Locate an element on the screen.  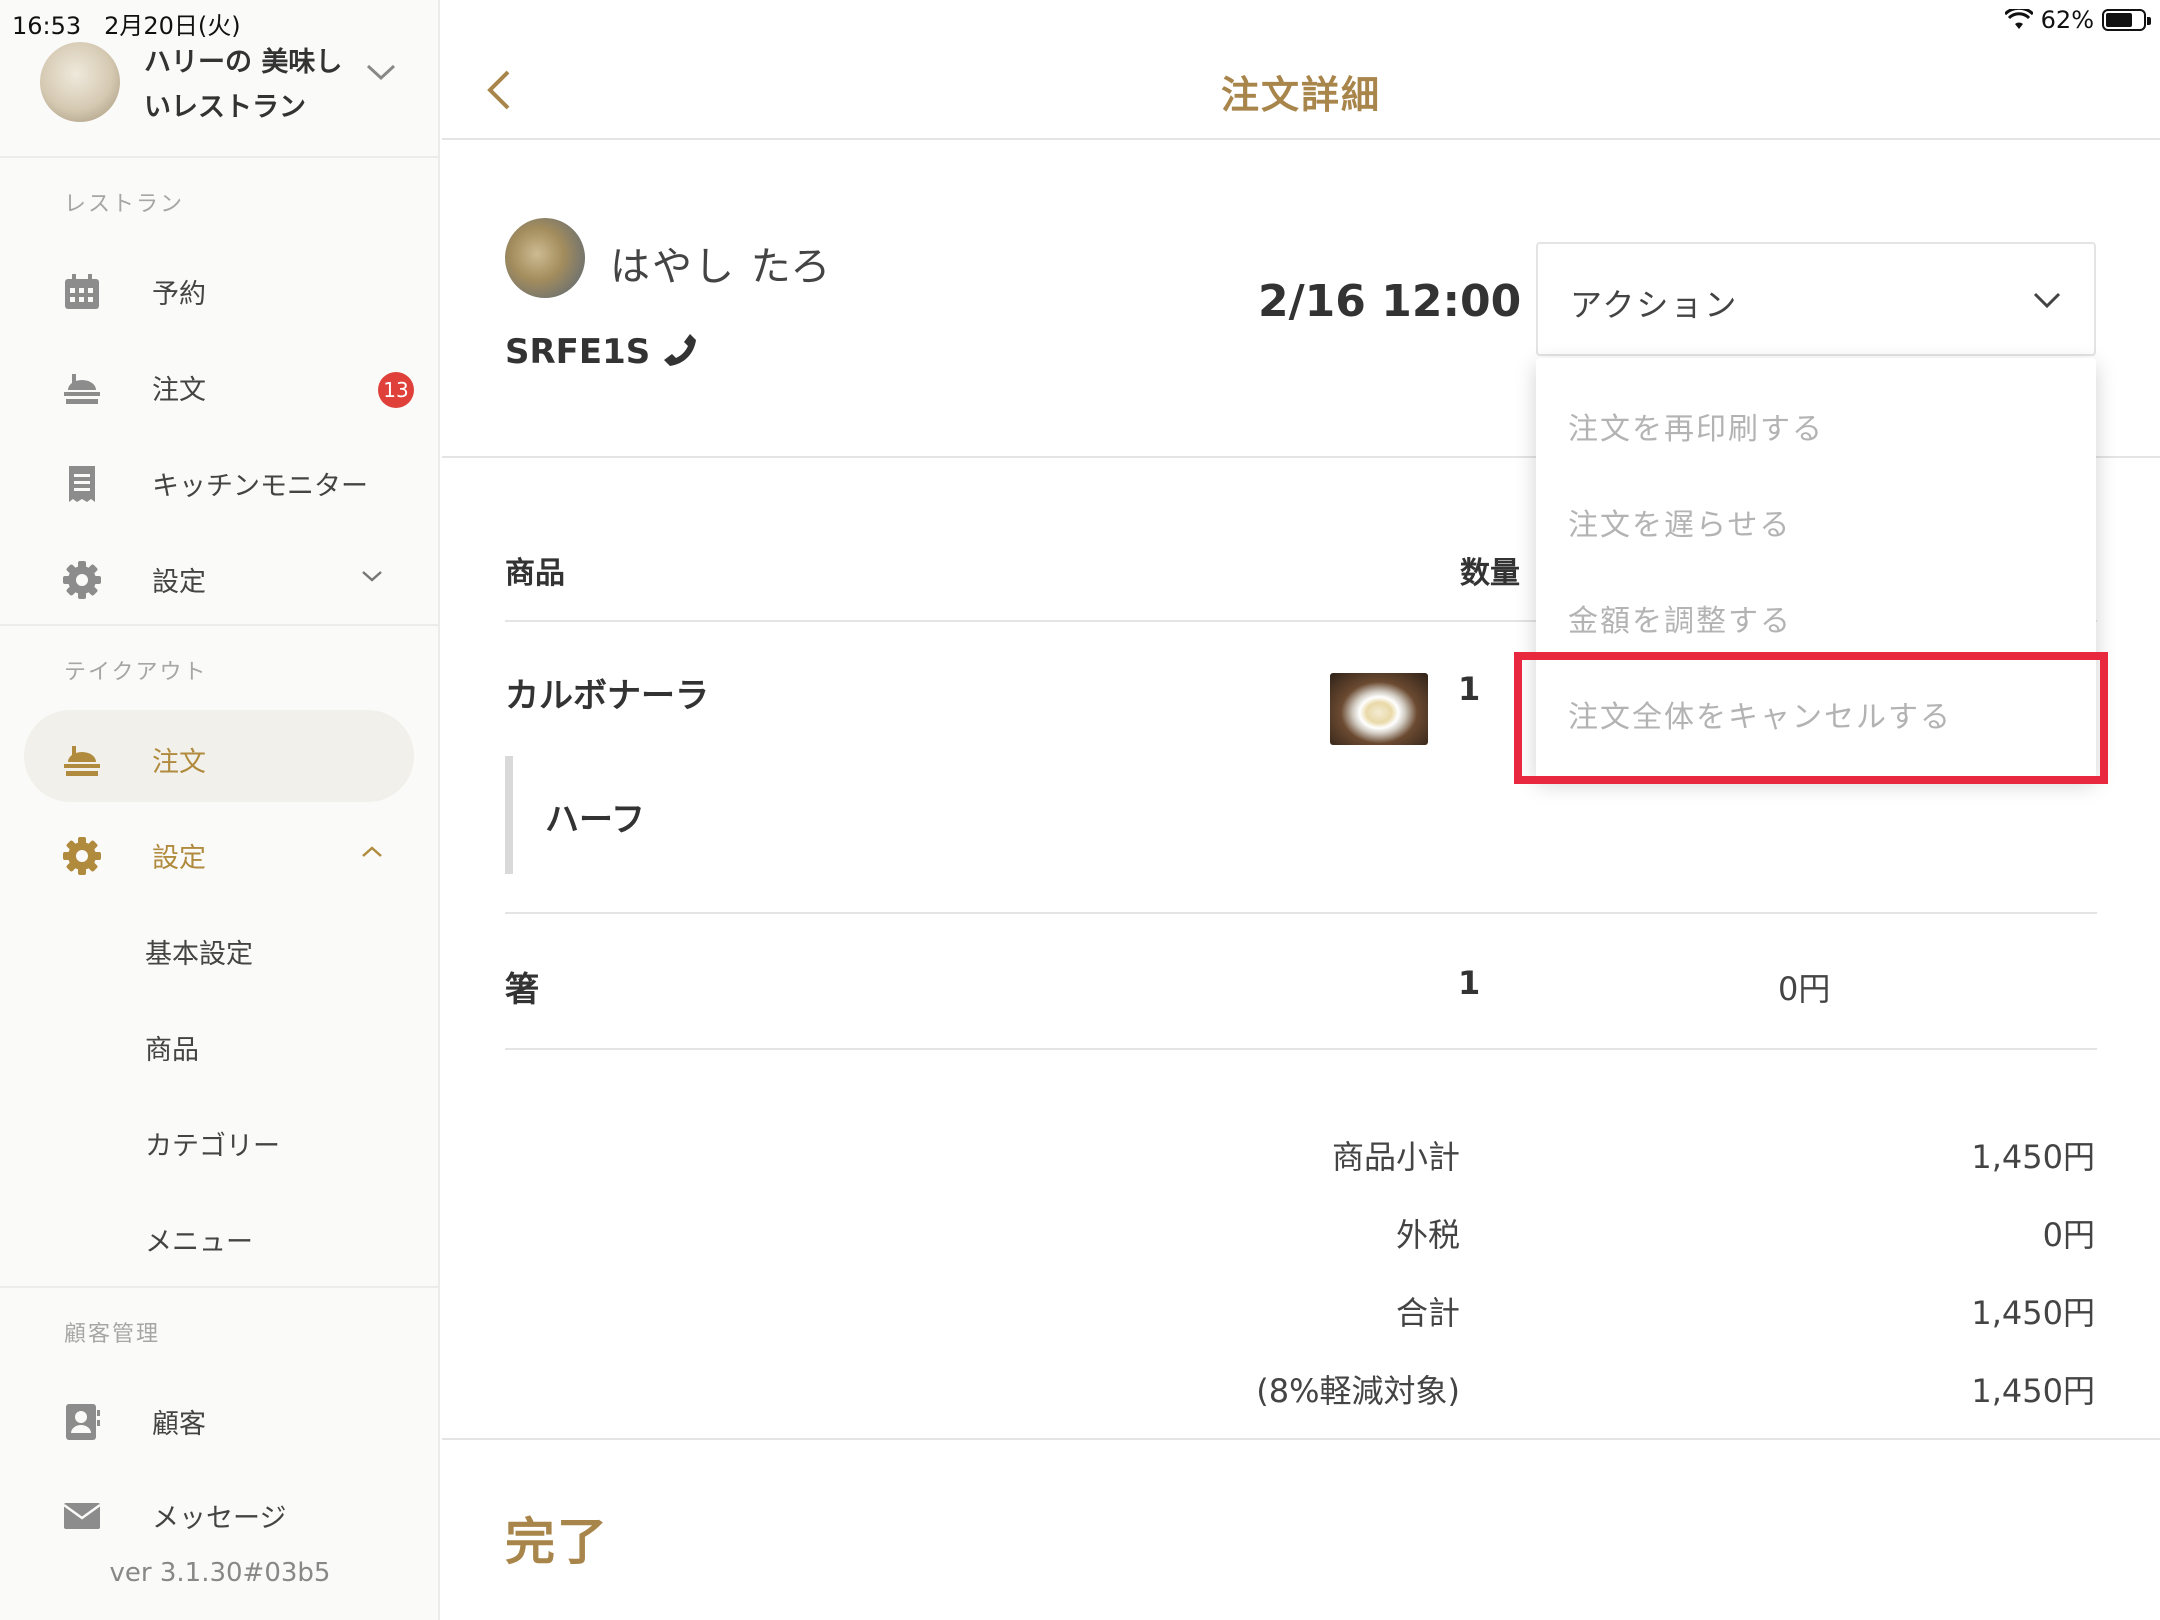
sidebar-item-takeout-settings: 設定 is located at coordinates (219, 852).